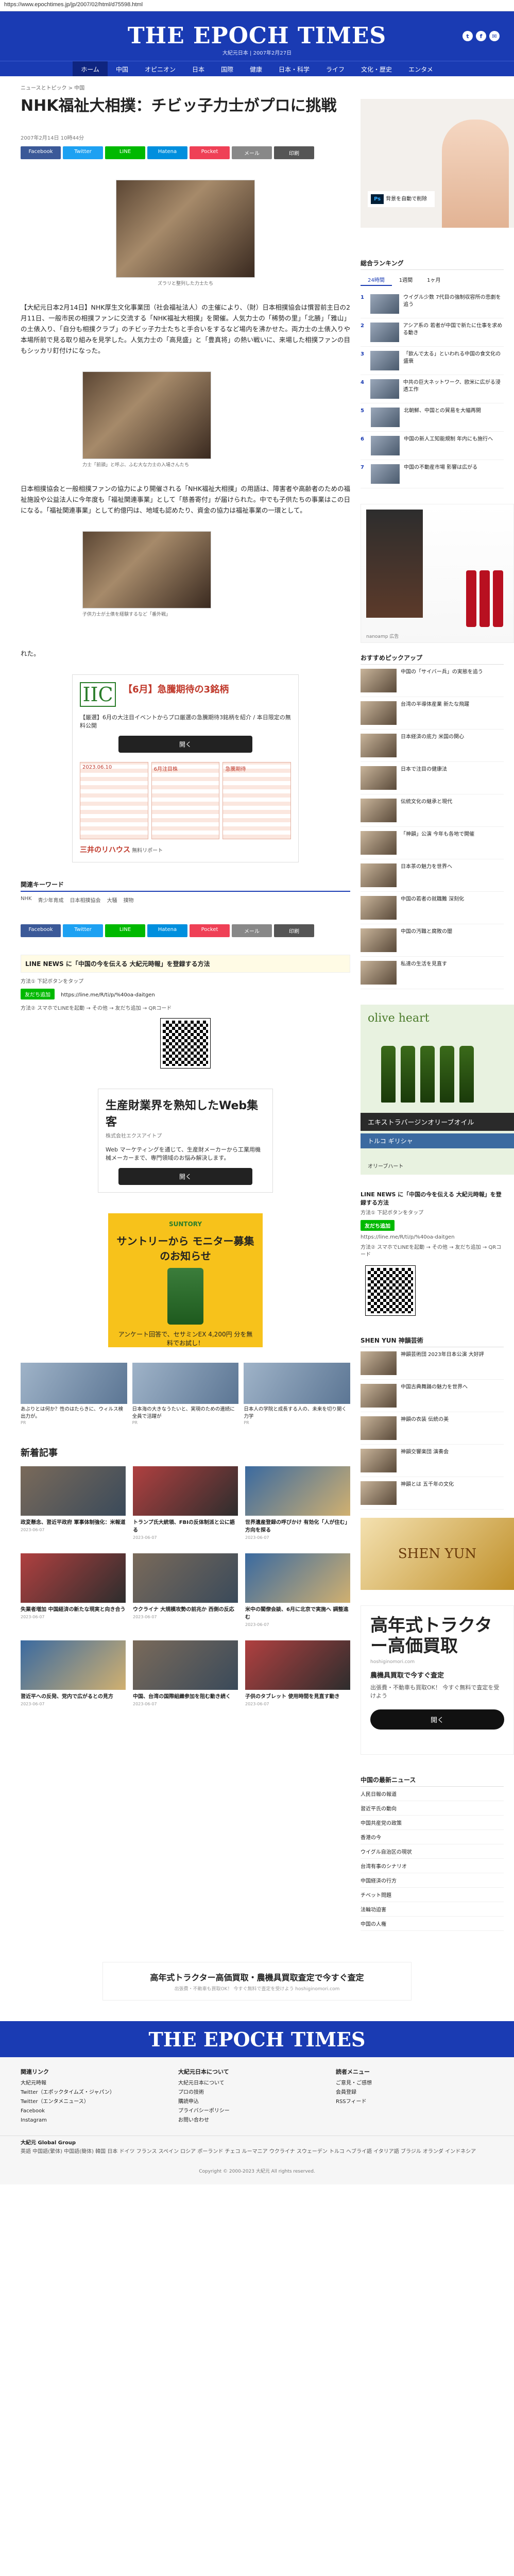 The height and width of the screenshot is (2576, 514). What do you see at coordinates (376, 68) in the screenshot?
I see `nav-culture: 文化・歴史` at bounding box center [376, 68].